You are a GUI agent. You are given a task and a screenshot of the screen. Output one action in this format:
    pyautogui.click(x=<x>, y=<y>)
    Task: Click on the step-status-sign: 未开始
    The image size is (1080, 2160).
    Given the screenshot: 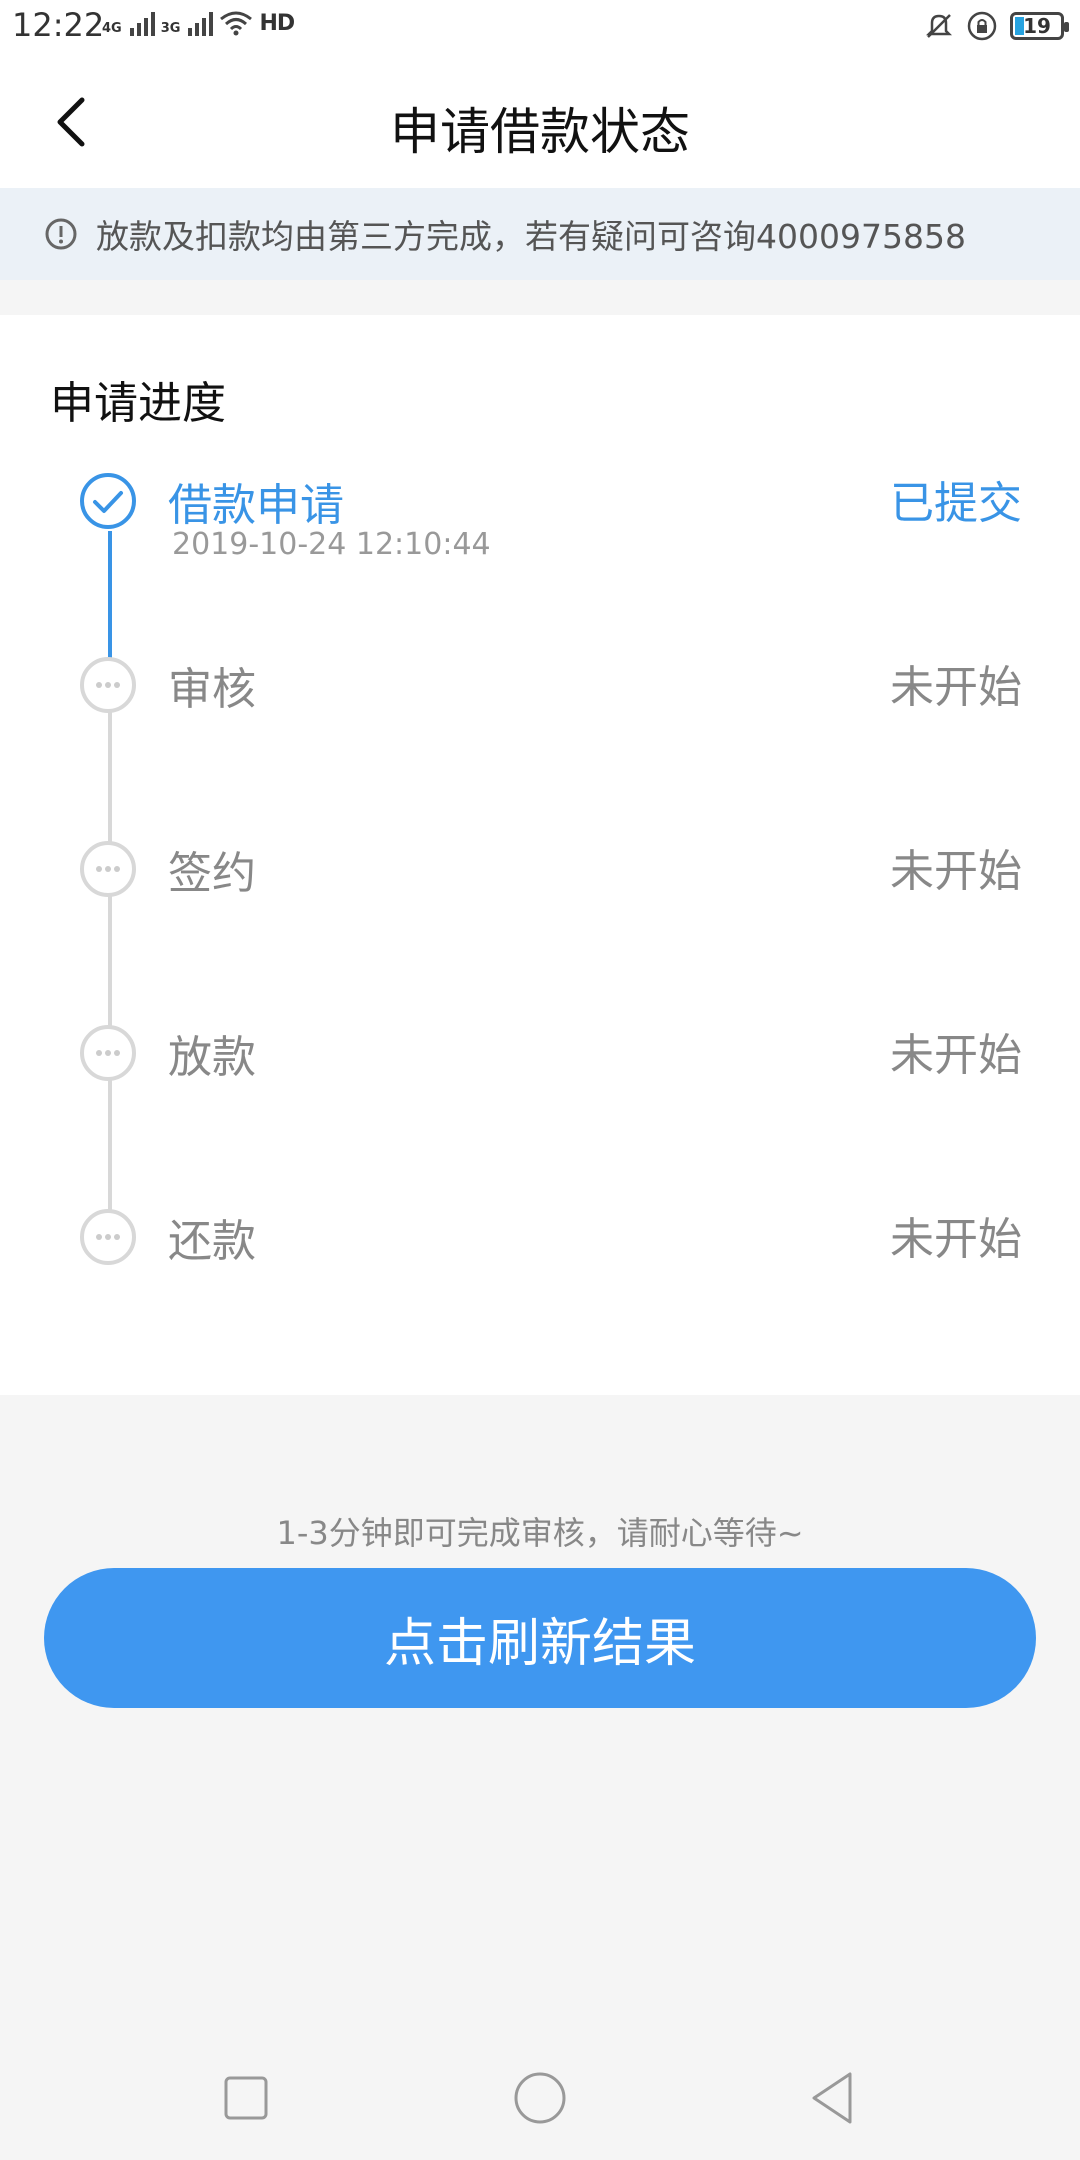 What is the action you would take?
    pyautogui.click(x=956, y=871)
    